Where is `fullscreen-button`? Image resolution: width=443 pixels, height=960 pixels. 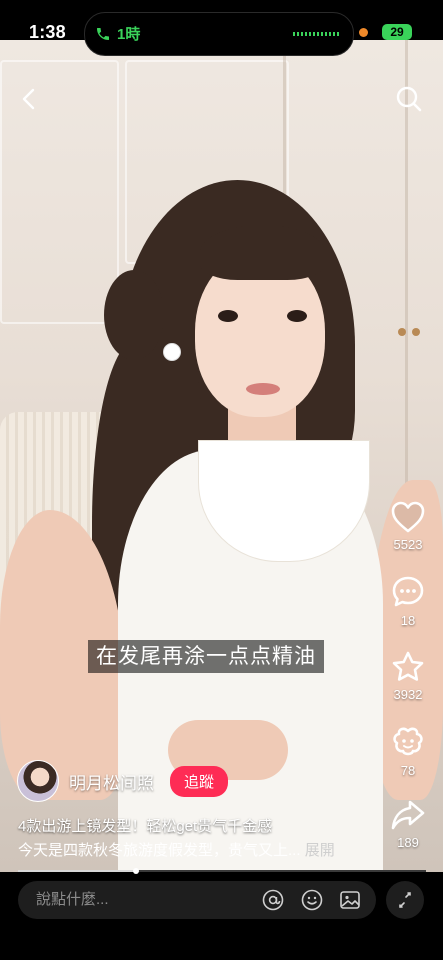
fullscreen-button is located at coordinates (405, 900).